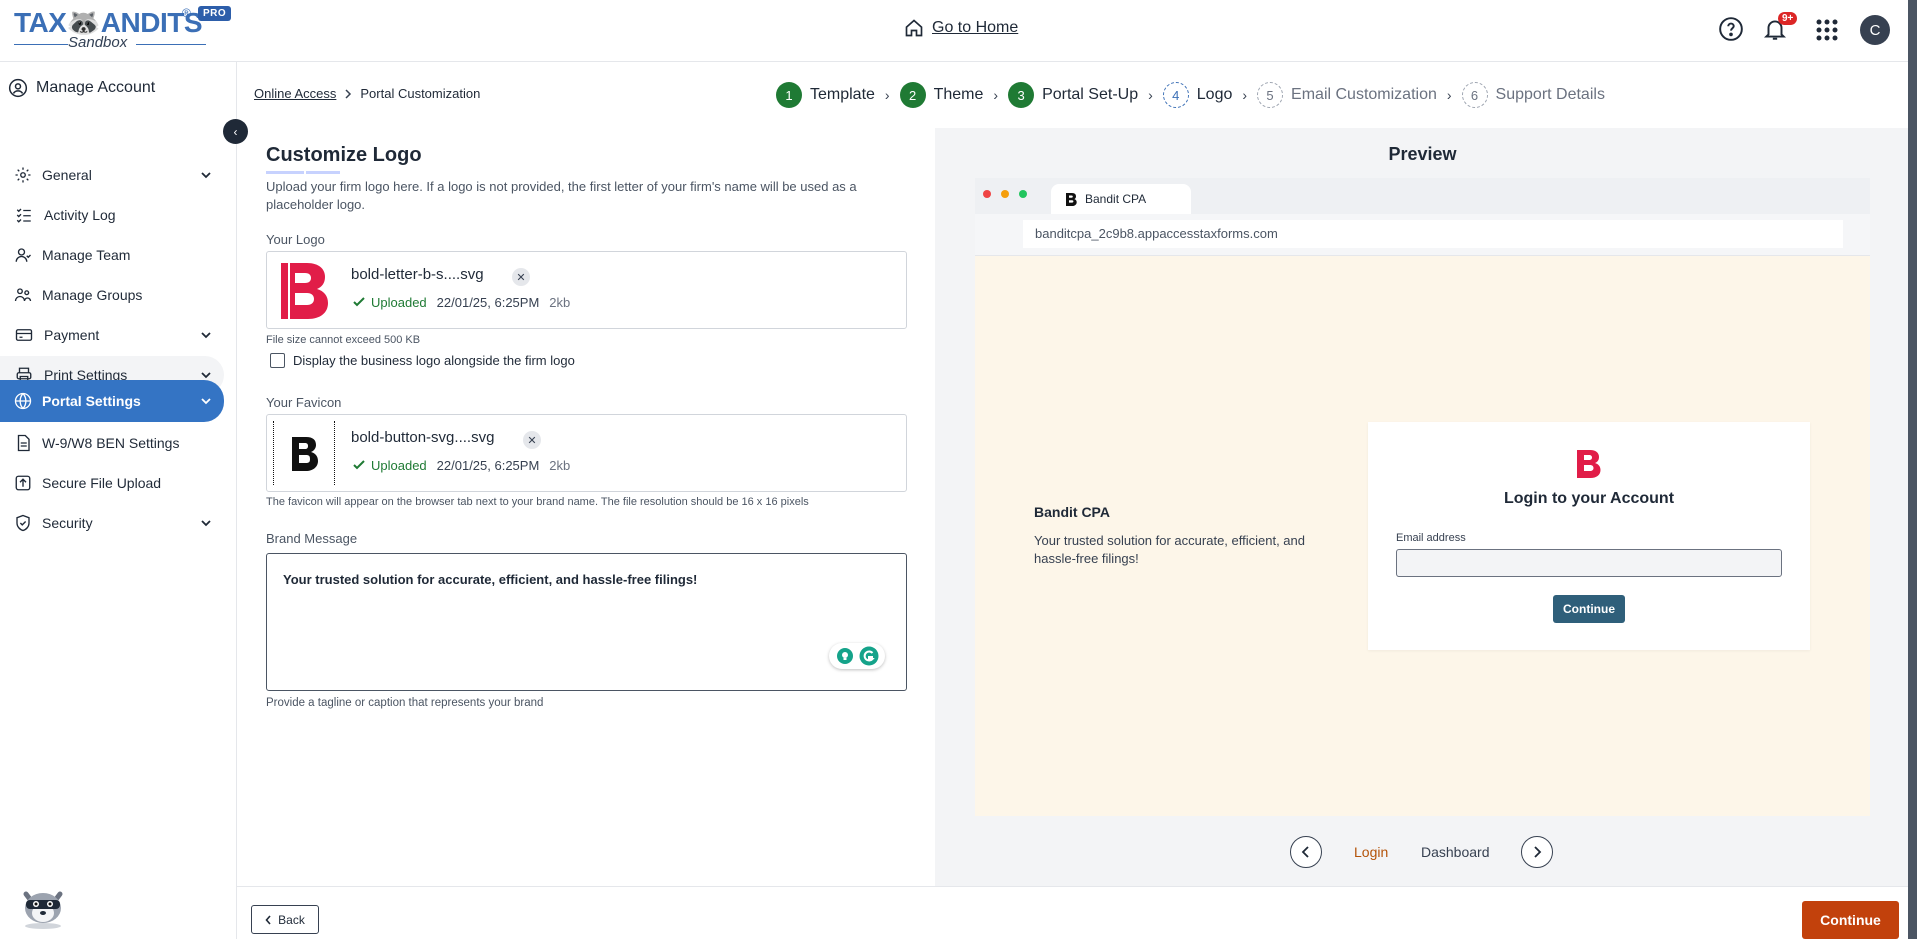  I want to click on collapse-sidebar-button: ‹, so click(235, 131).